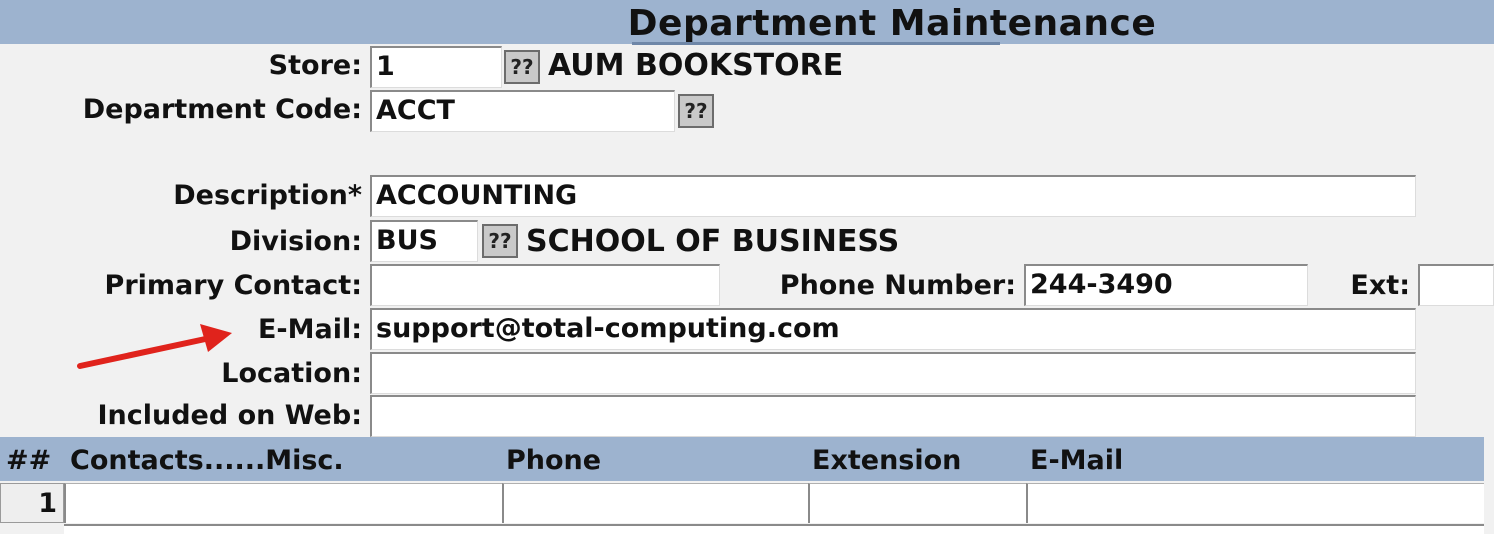  Describe the element at coordinates (522, 111) in the screenshot. I see `department-code-field: ACCT` at that location.